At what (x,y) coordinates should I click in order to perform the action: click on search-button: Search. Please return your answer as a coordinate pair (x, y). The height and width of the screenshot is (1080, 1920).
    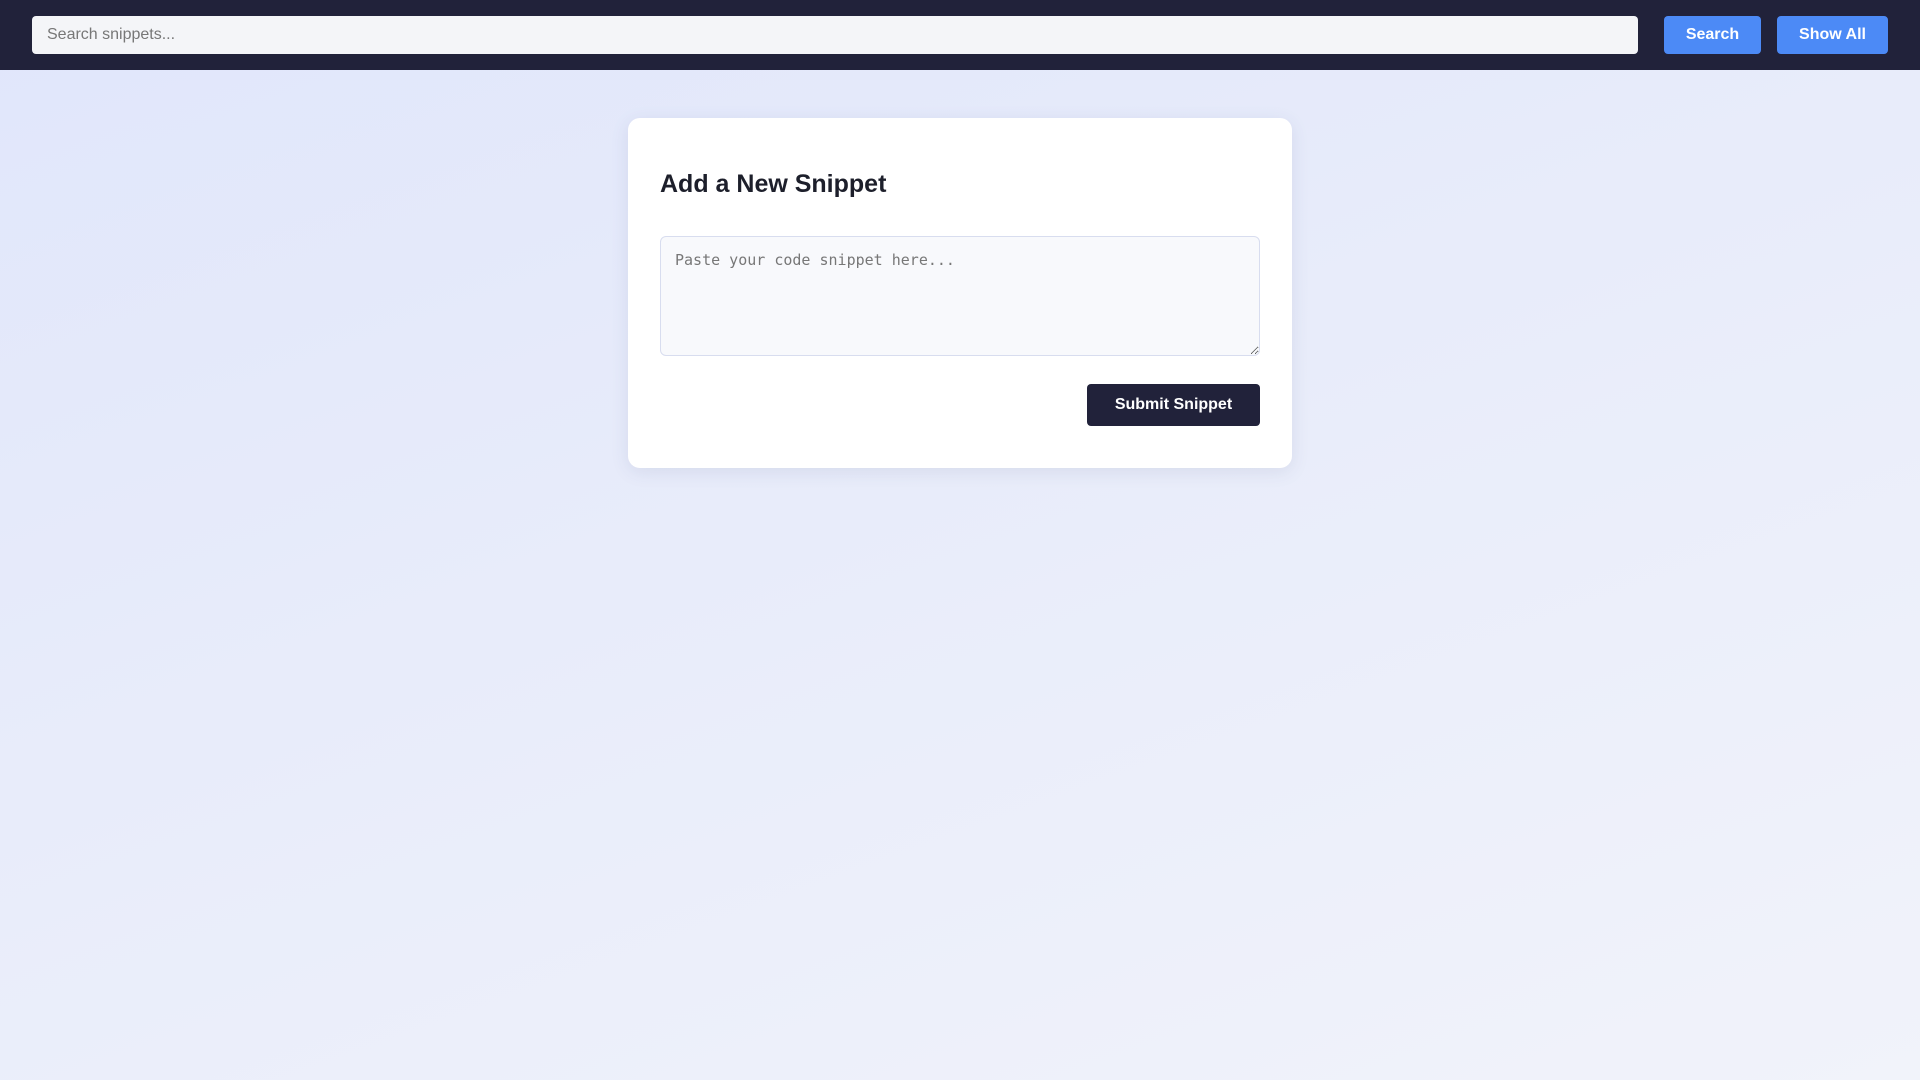
    Looking at the image, I should click on (1712, 35).